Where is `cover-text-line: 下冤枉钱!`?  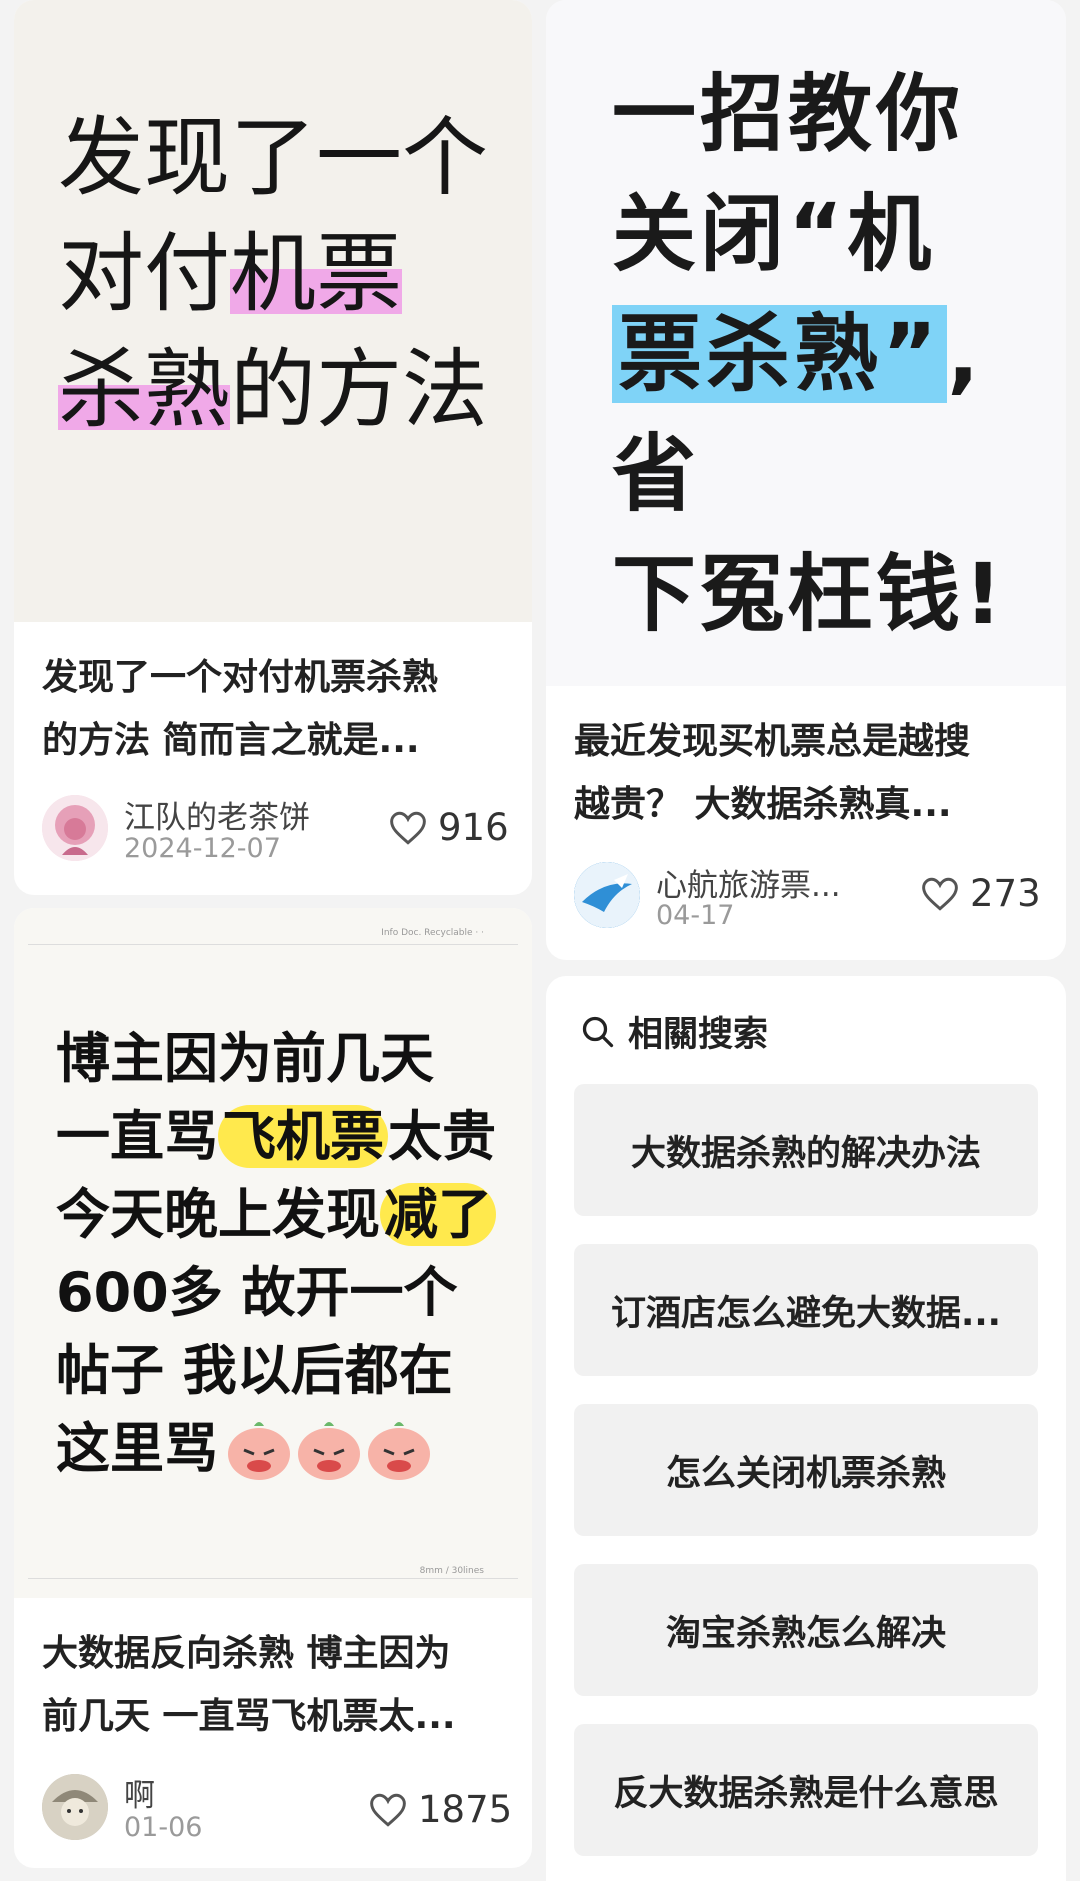 cover-text-line: 下冤枉钱! is located at coordinates (809, 594).